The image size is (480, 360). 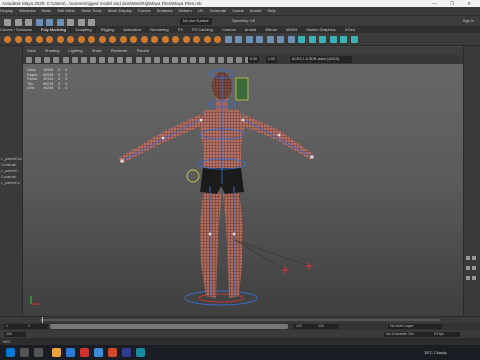 What do you see at coordinates (165, 10) in the screenshot?
I see `menu-item: Surfaces` at bounding box center [165, 10].